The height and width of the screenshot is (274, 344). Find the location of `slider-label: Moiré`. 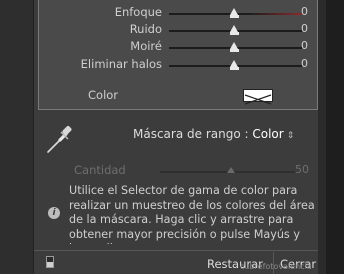

slider-label: Moiré is located at coordinates (146, 46).